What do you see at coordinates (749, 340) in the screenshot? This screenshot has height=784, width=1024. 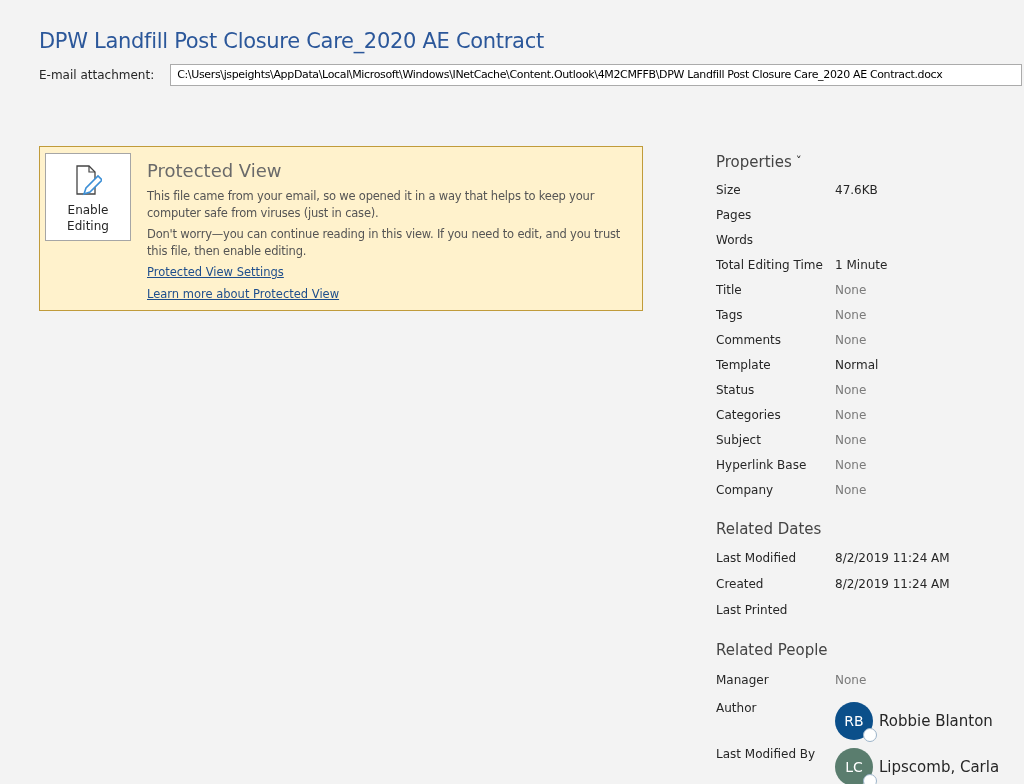 I see `property-label: Comments` at bounding box center [749, 340].